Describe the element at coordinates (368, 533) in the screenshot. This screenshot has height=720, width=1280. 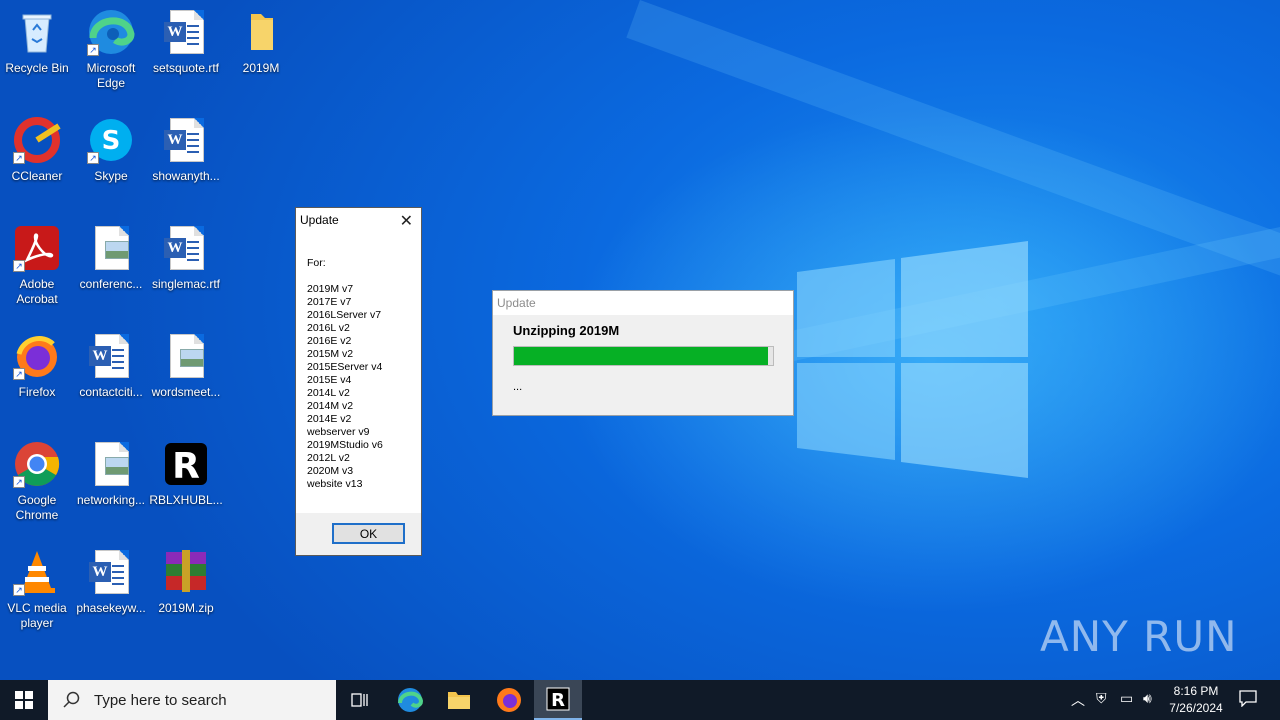
I see `ok-button: OK` at that location.